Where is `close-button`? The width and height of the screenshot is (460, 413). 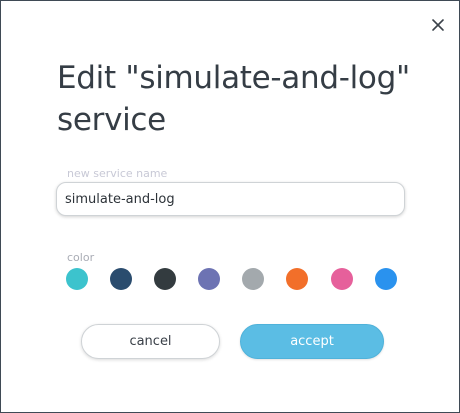 close-button is located at coordinates (438, 25).